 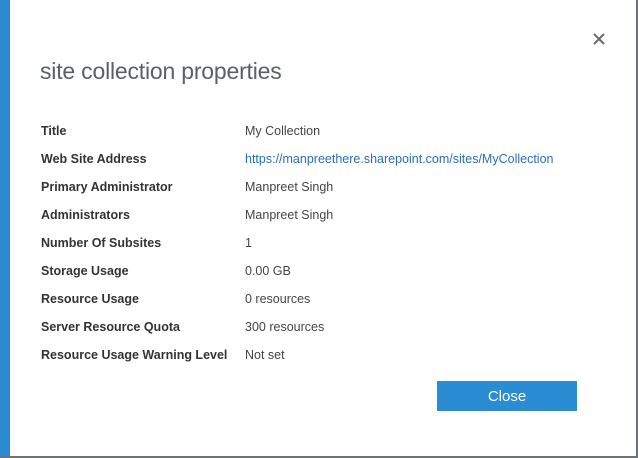 What do you see at coordinates (599, 39) in the screenshot?
I see `close-icon` at bounding box center [599, 39].